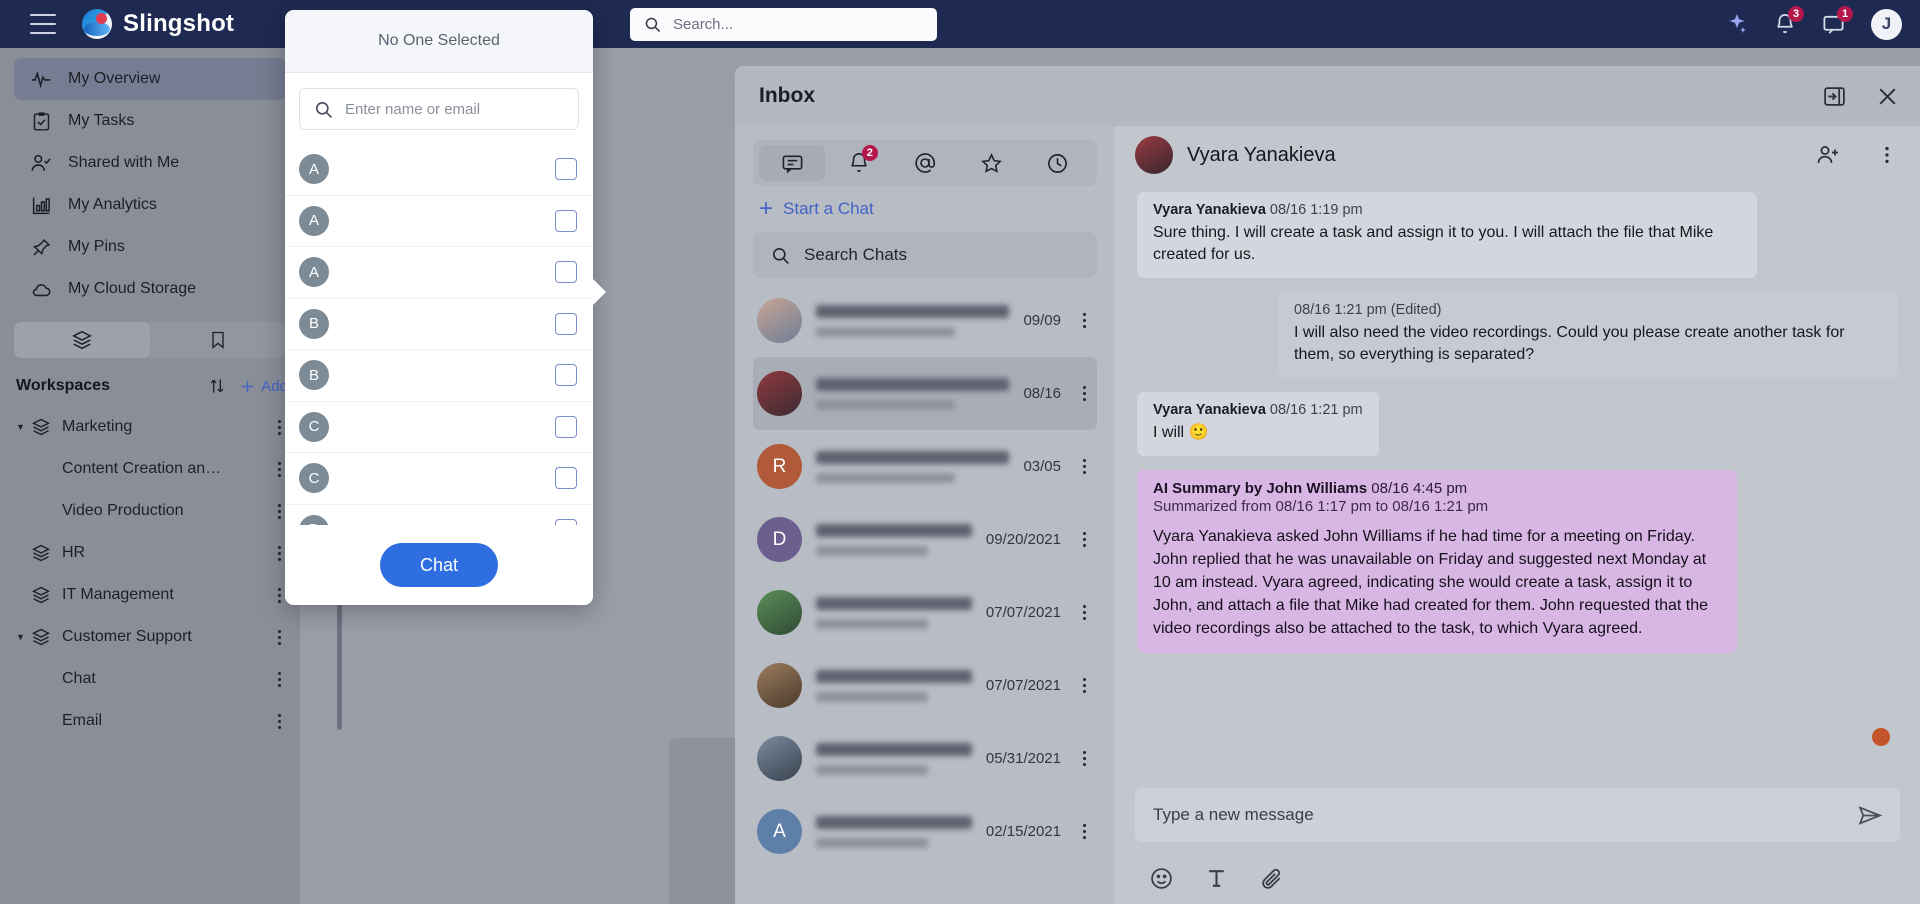 Image resolution: width=1920 pixels, height=904 pixels. Describe the element at coordinates (1887, 96) in the screenshot. I see `close-icon` at that location.